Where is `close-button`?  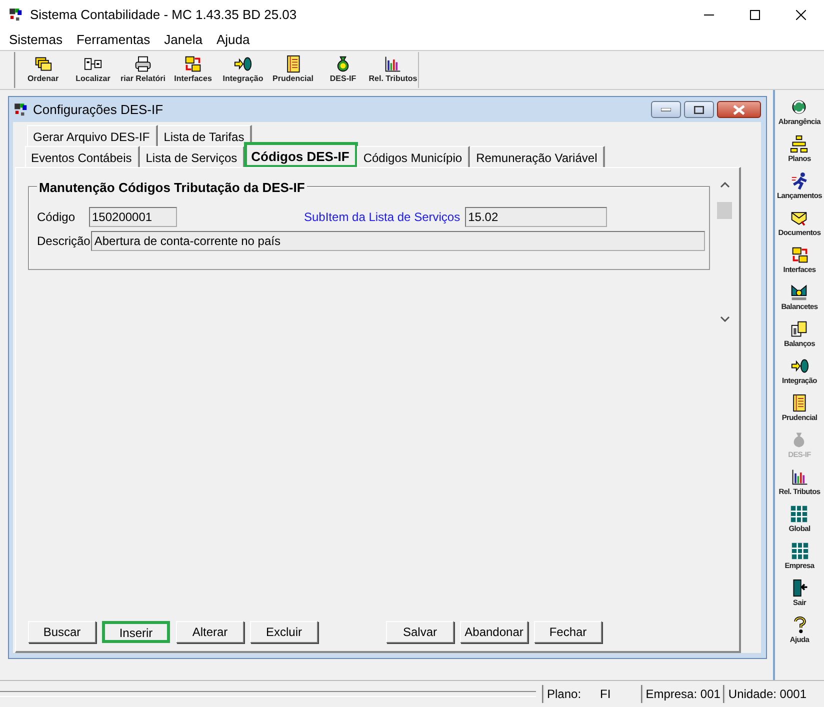
close-button is located at coordinates (739, 109).